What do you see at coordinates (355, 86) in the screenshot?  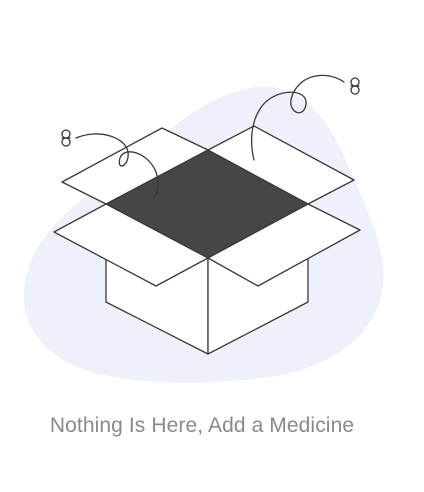 I see `bee-icon-right` at bounding box center [355, 86].